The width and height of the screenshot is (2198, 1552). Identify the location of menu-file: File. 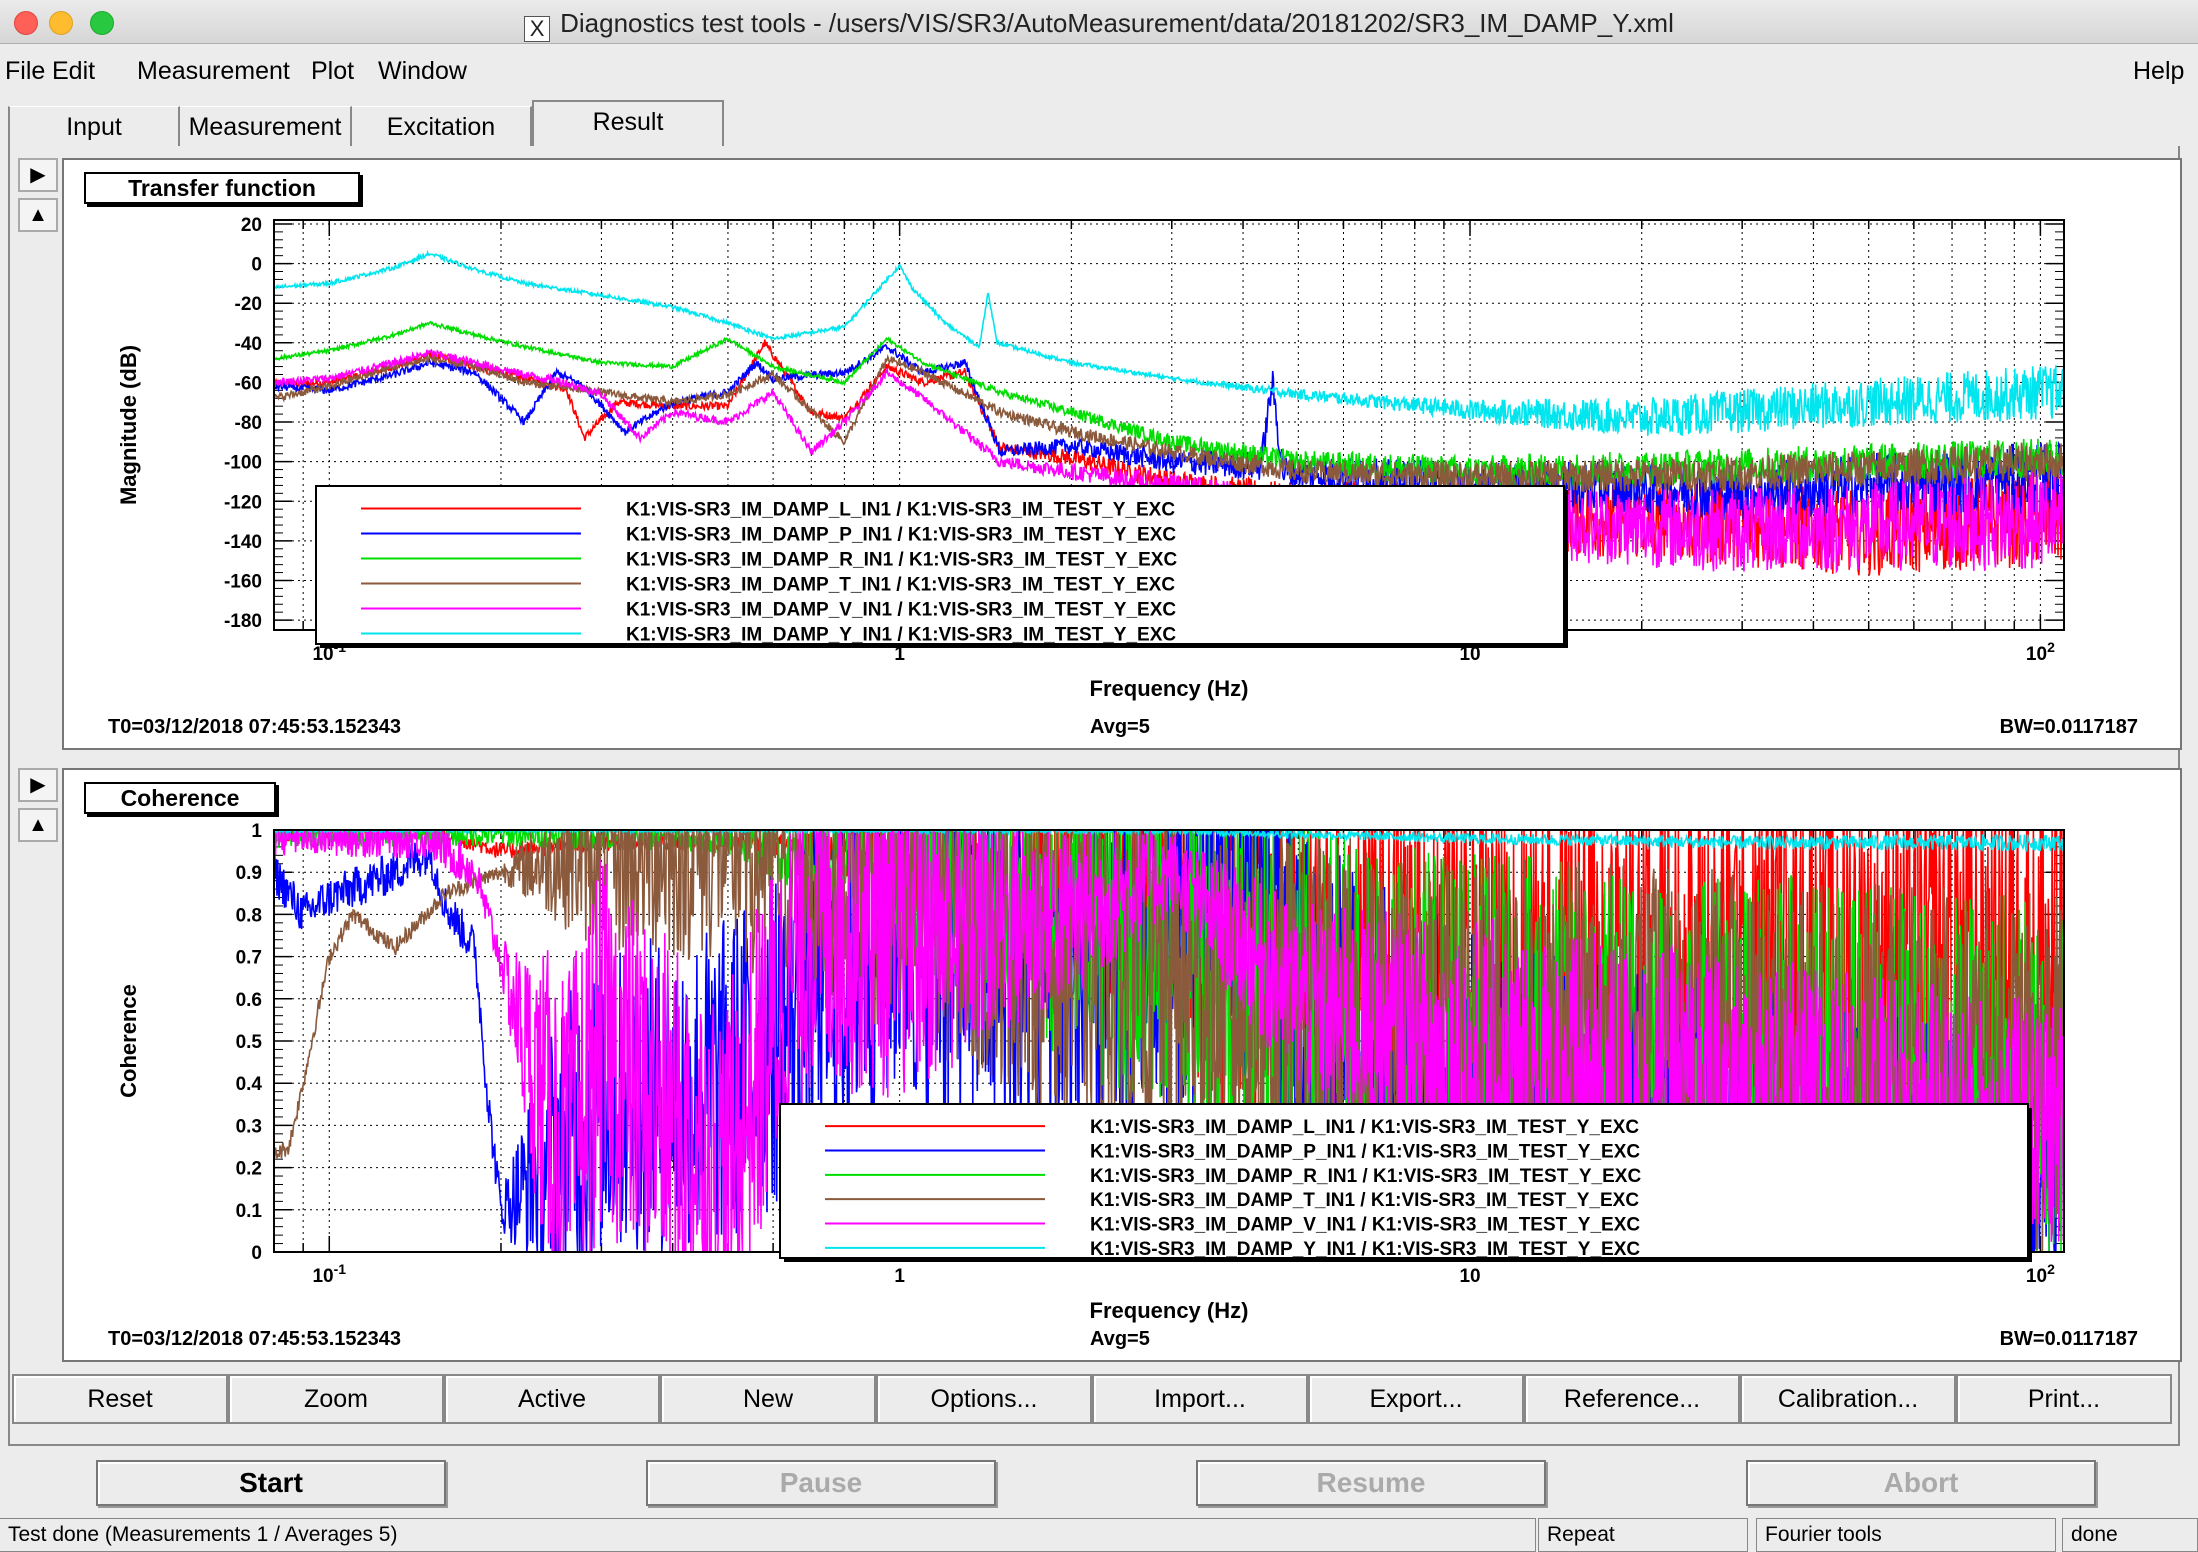
(25, 71).